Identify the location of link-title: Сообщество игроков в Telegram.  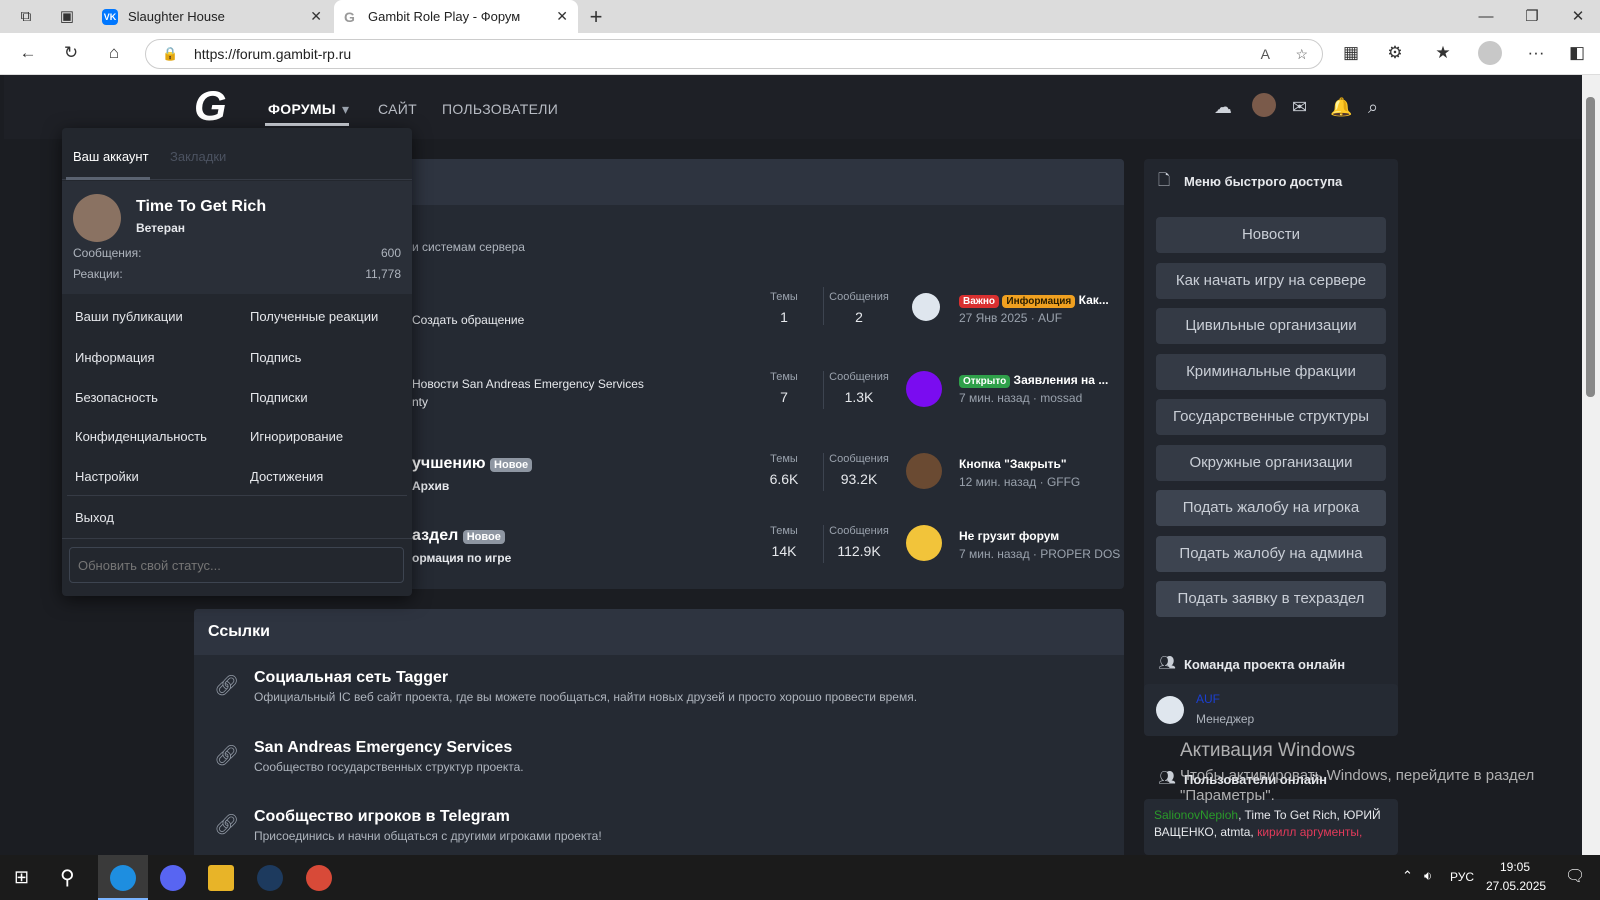
(428, 817).